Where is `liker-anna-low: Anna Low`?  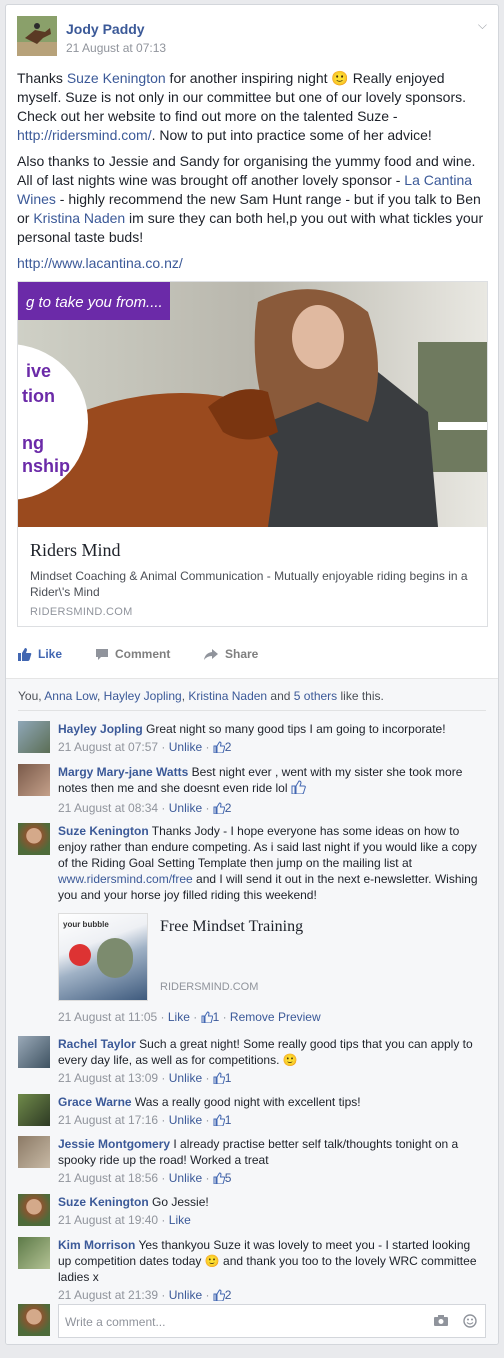
liker-anna-low: Anna Low is located at coordinates (70, 696).